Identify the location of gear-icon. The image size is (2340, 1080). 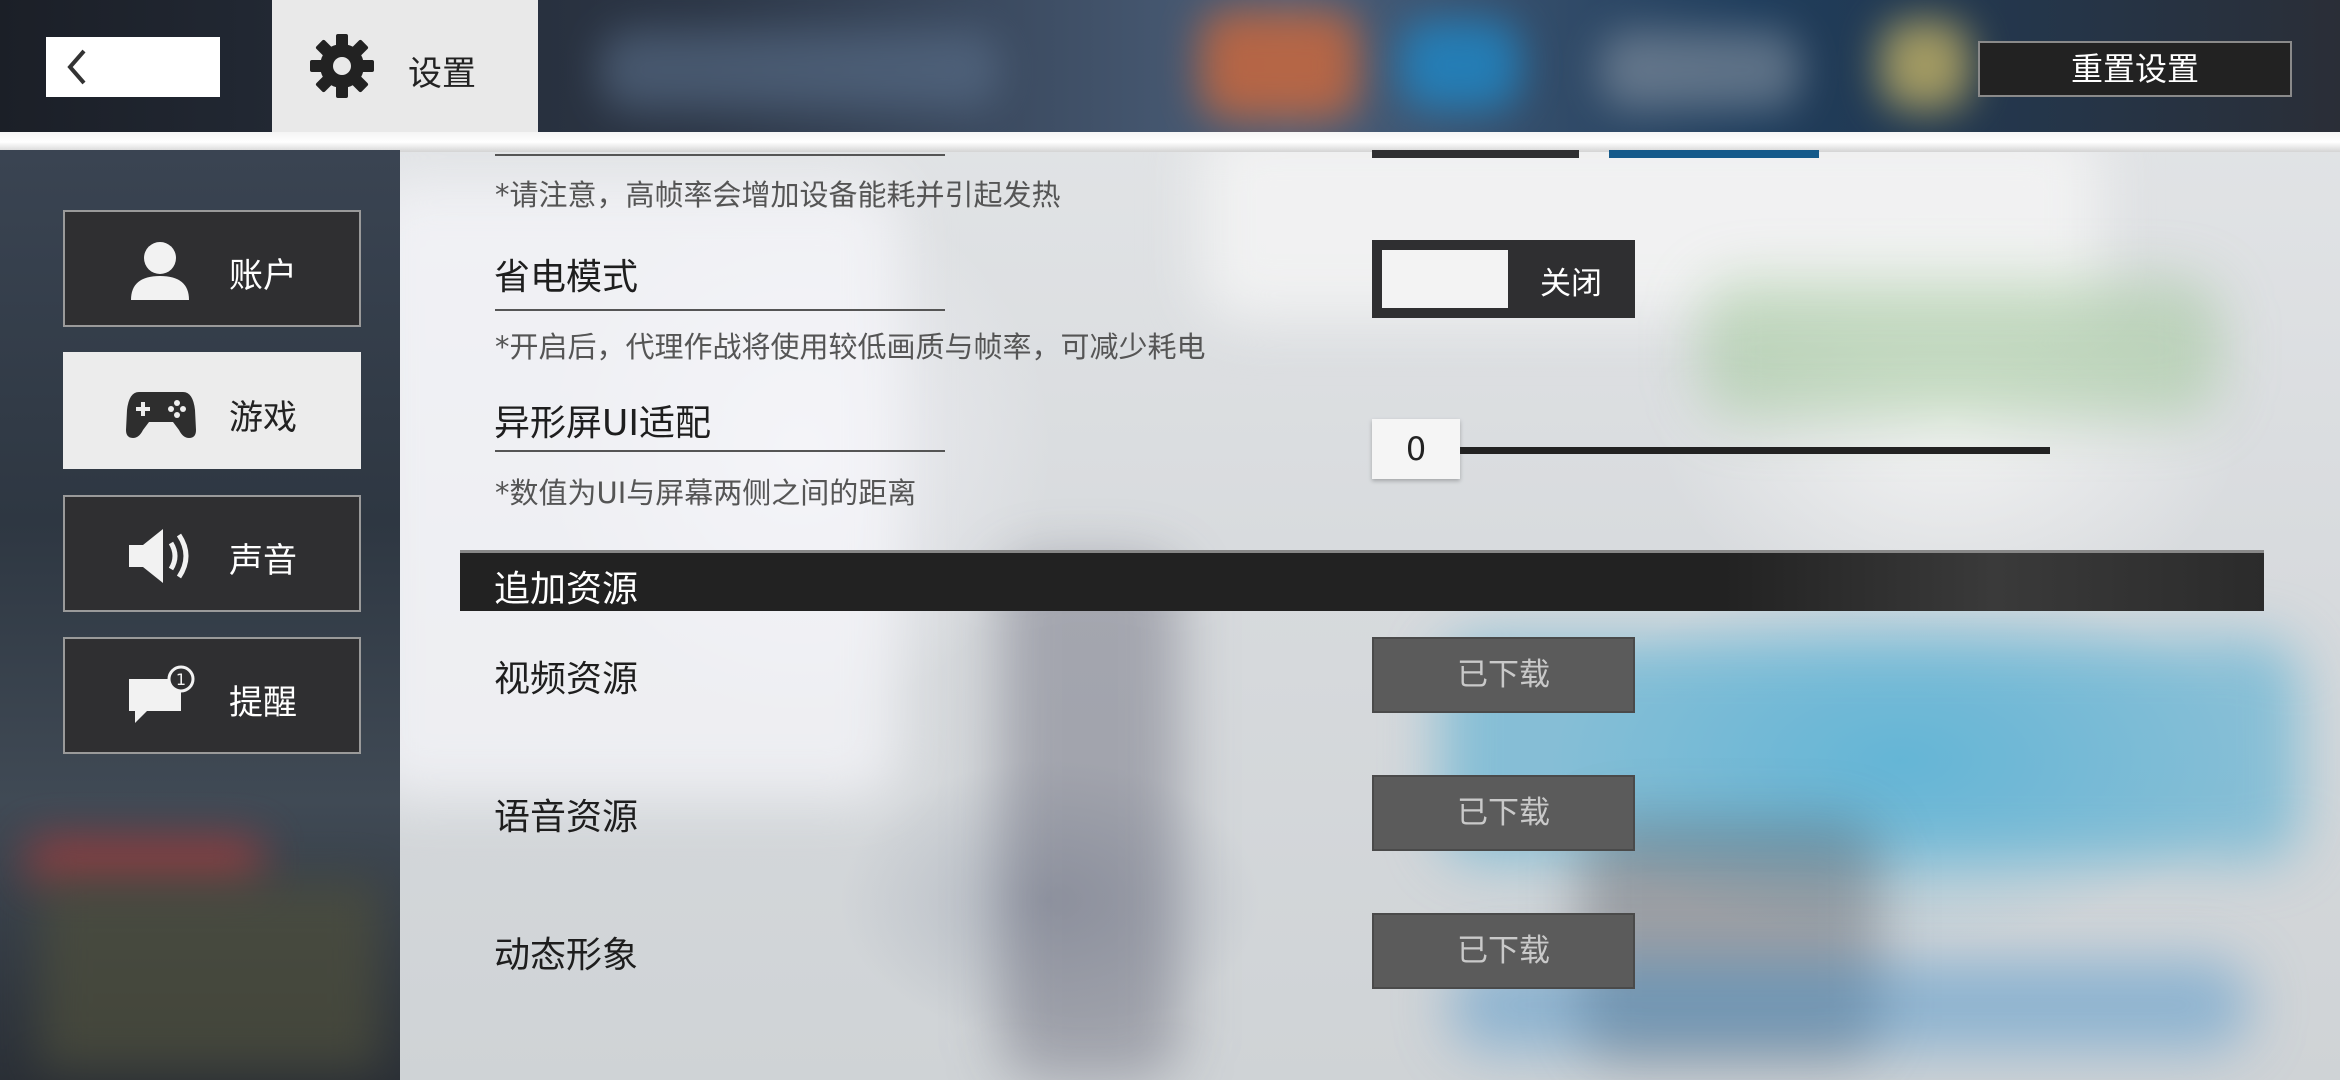
(342, 66).